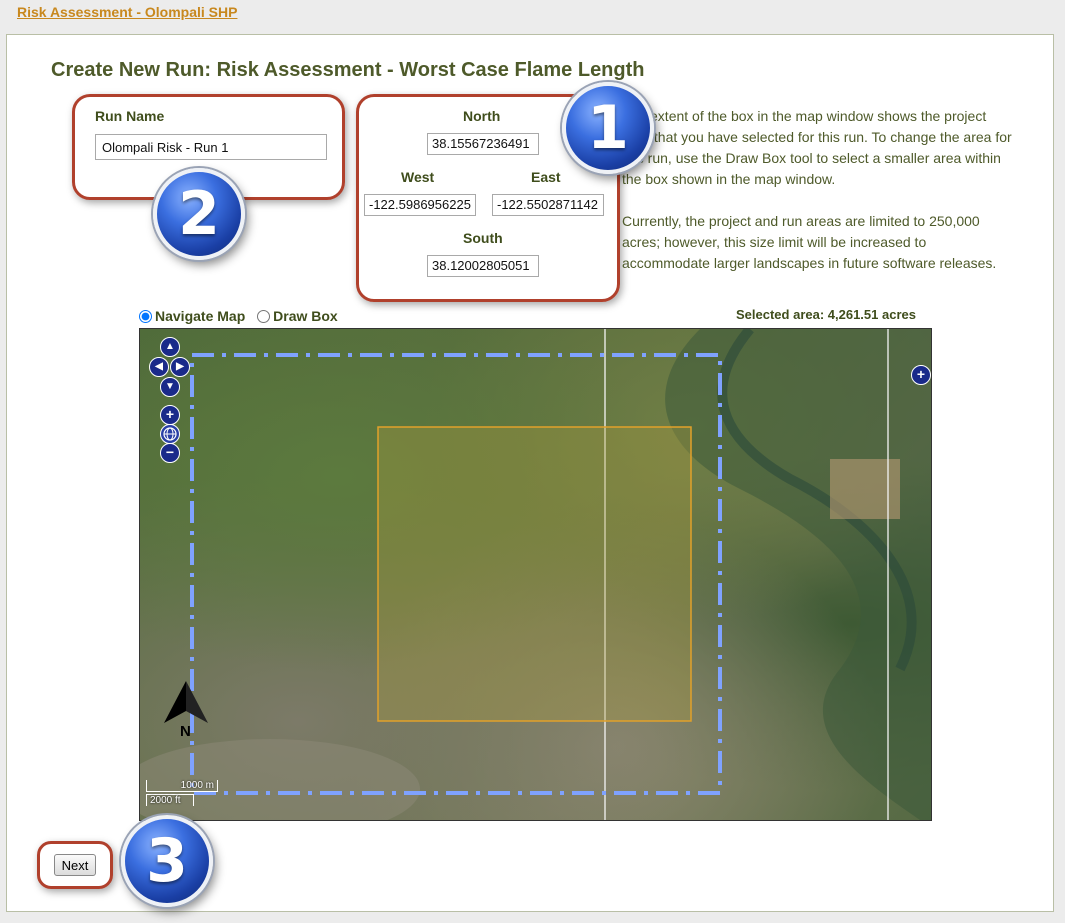 This screenshot has width=1065, height=923. What do you see at coordinates (546, 177) in the screenshot?
I see `east-label: East` at bounding box center [546, 177].